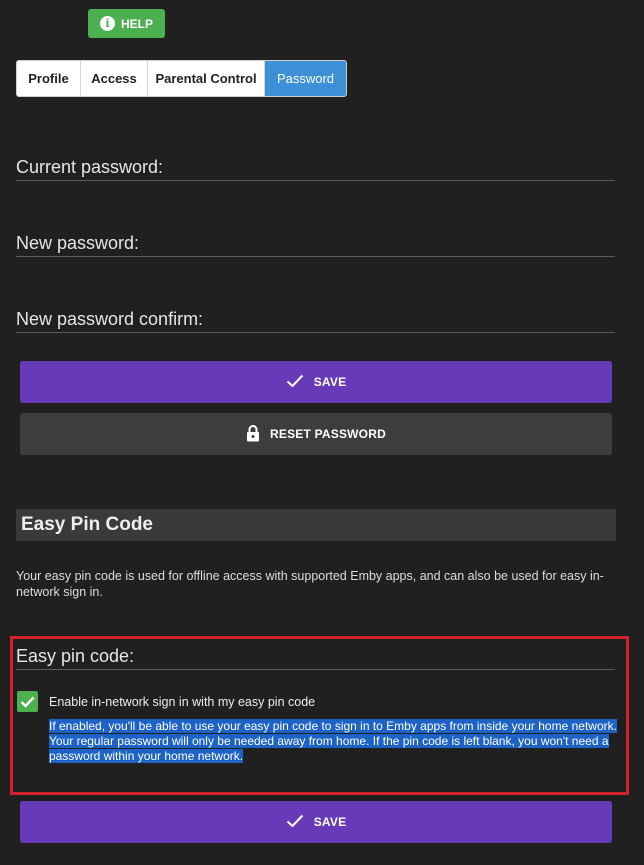  I want to click on tab-parental-control: Parental Control, so click(206, 78).